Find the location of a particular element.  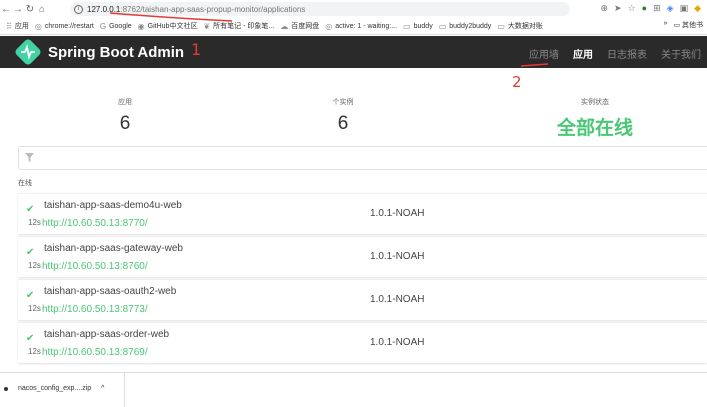

download-filename: nacos_config_exp....zip is located at coordinates (55, 388).